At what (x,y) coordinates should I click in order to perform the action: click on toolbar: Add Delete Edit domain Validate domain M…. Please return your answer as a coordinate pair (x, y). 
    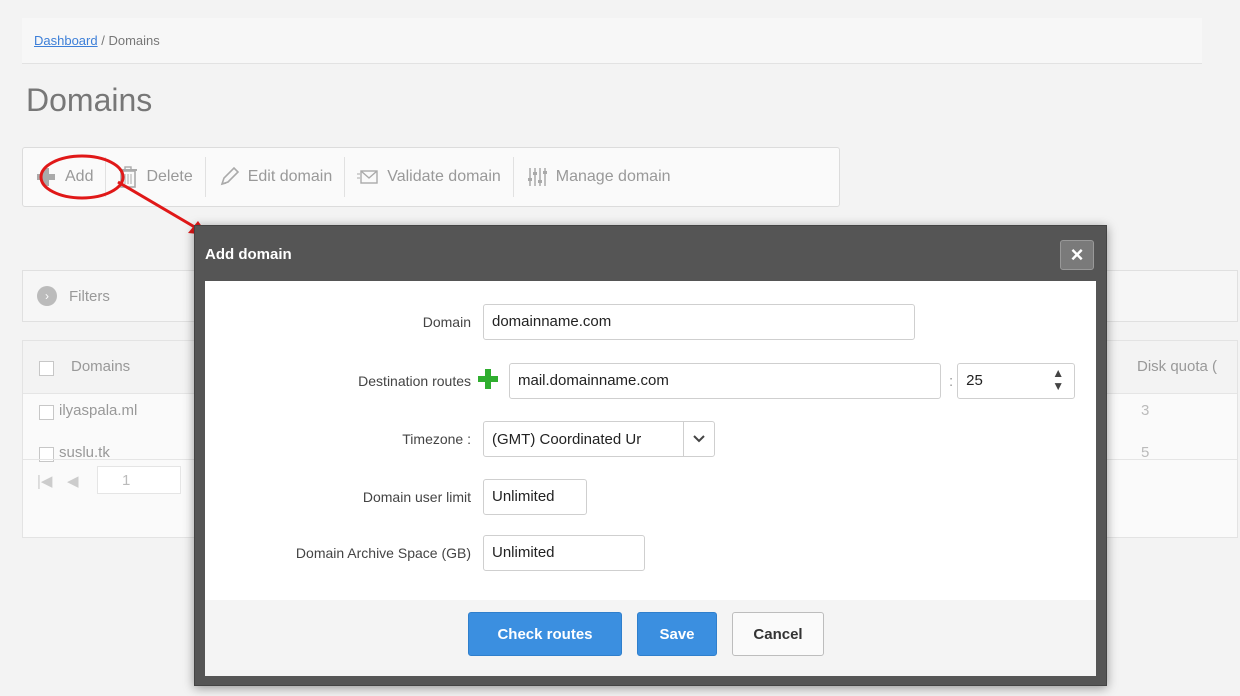
    Looking at the image, I should click on (431, 177).